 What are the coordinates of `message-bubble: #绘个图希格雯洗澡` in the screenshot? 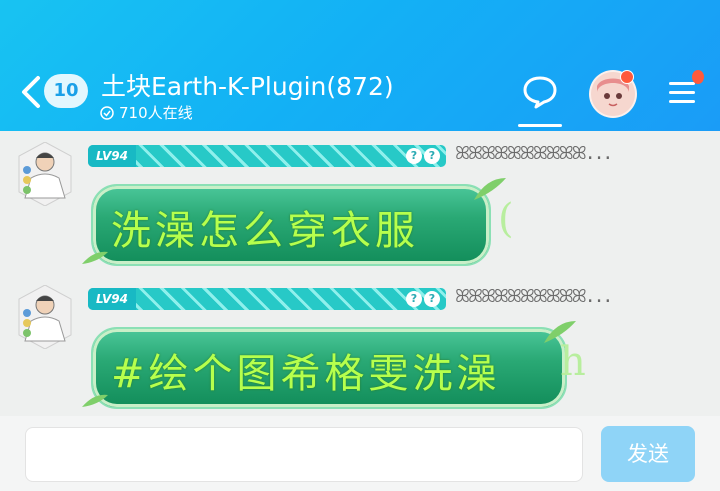 It's located at (329, 368).